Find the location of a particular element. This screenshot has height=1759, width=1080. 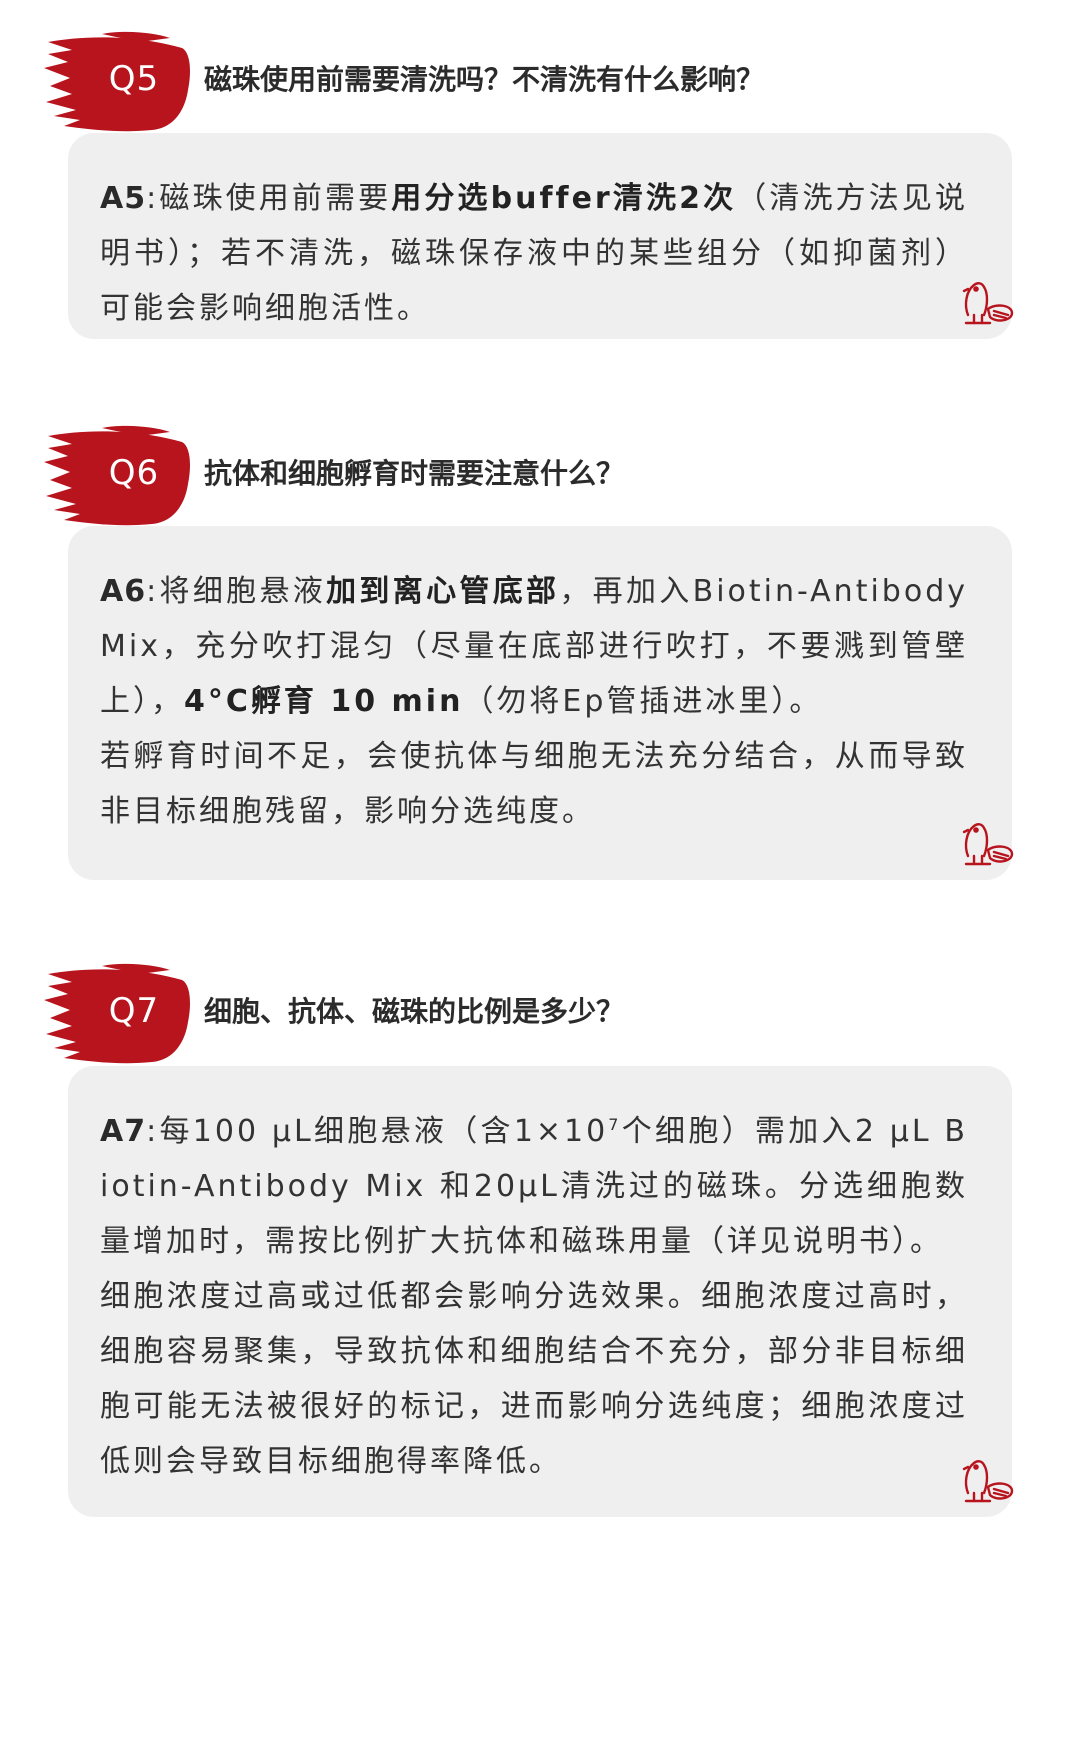

question-header: Q5 磁珠使用前需要清洗吗？不清洗有什么影响？ is located at coordinates (540, 82).